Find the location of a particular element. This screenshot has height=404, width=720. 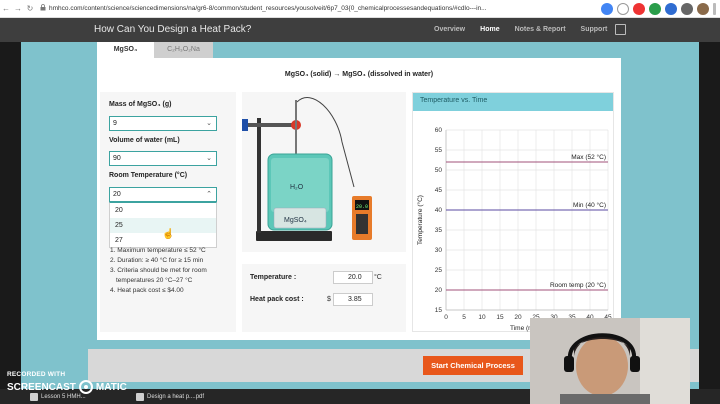

person-video is located at coordinates (610, 361).